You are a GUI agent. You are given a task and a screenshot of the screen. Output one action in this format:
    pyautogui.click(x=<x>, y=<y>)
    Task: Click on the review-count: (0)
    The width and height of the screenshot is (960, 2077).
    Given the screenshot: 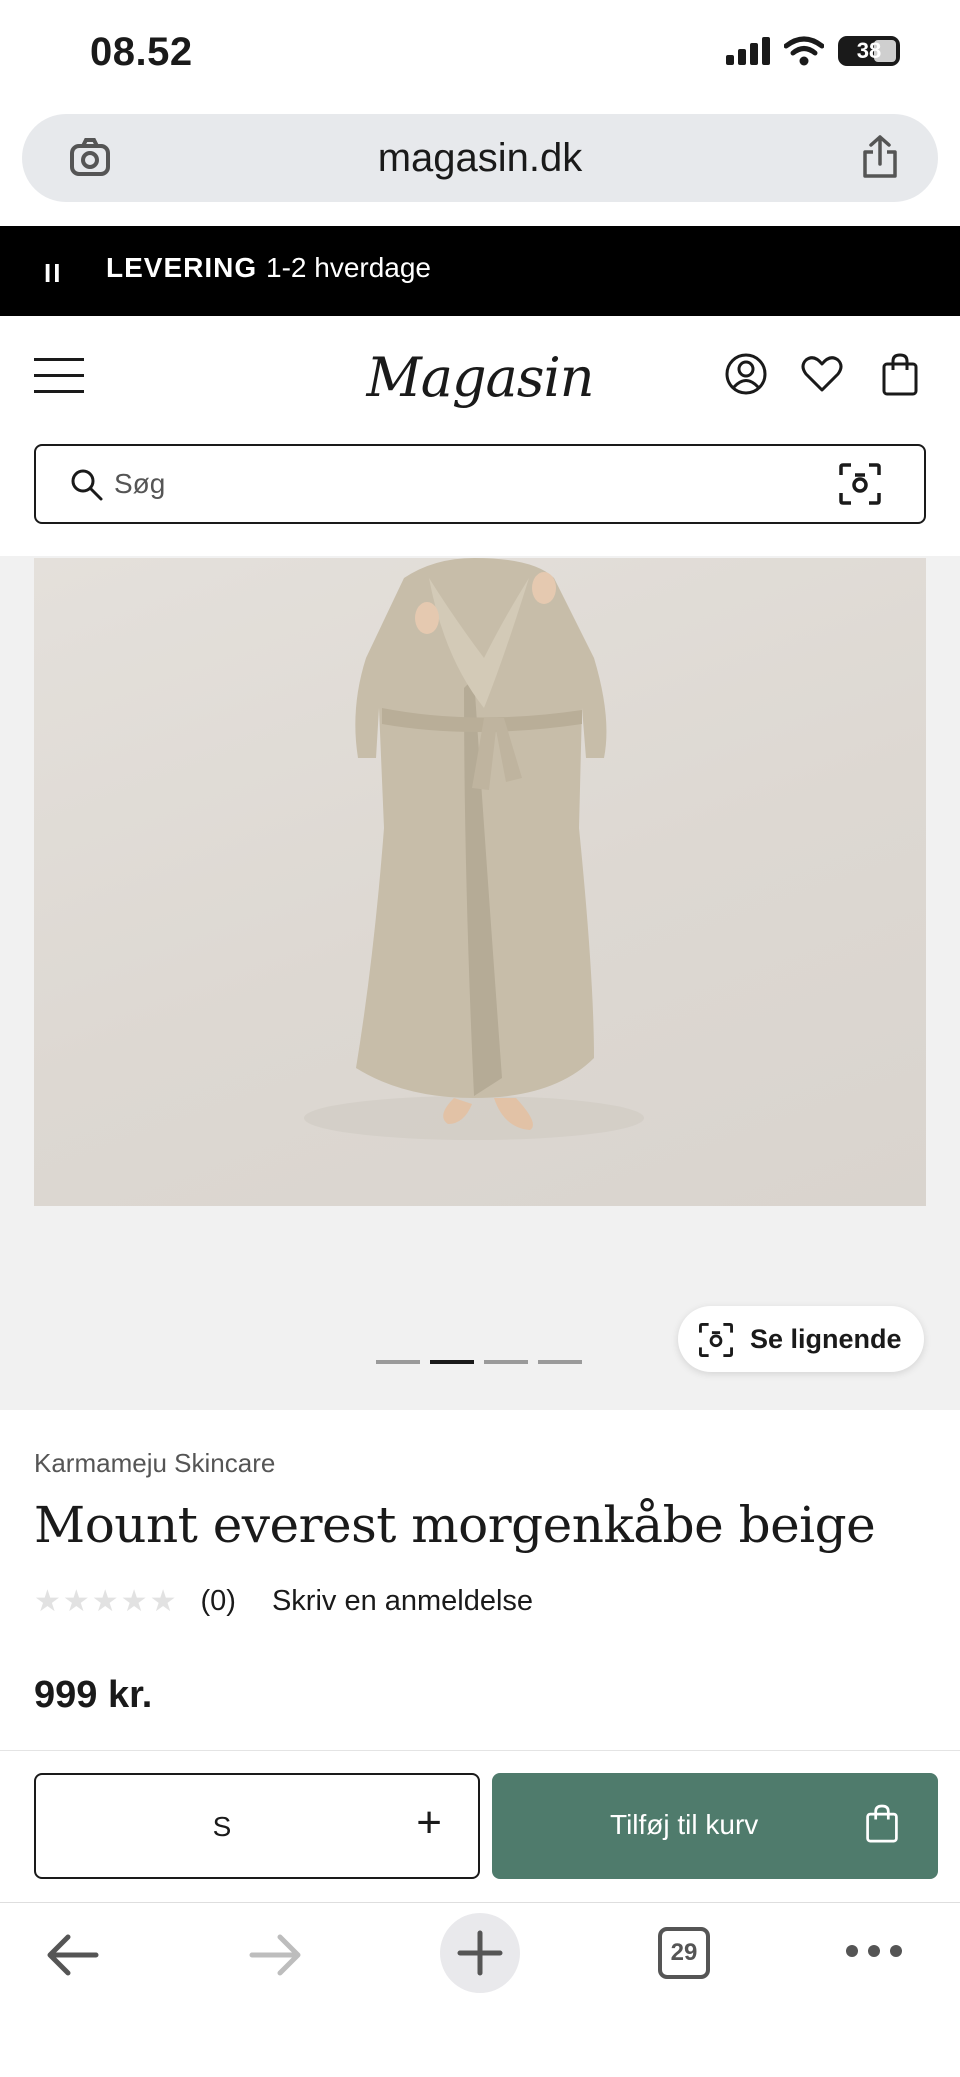 What is the action you would take?
    pyautogui.click(x=218, y=1601)
    